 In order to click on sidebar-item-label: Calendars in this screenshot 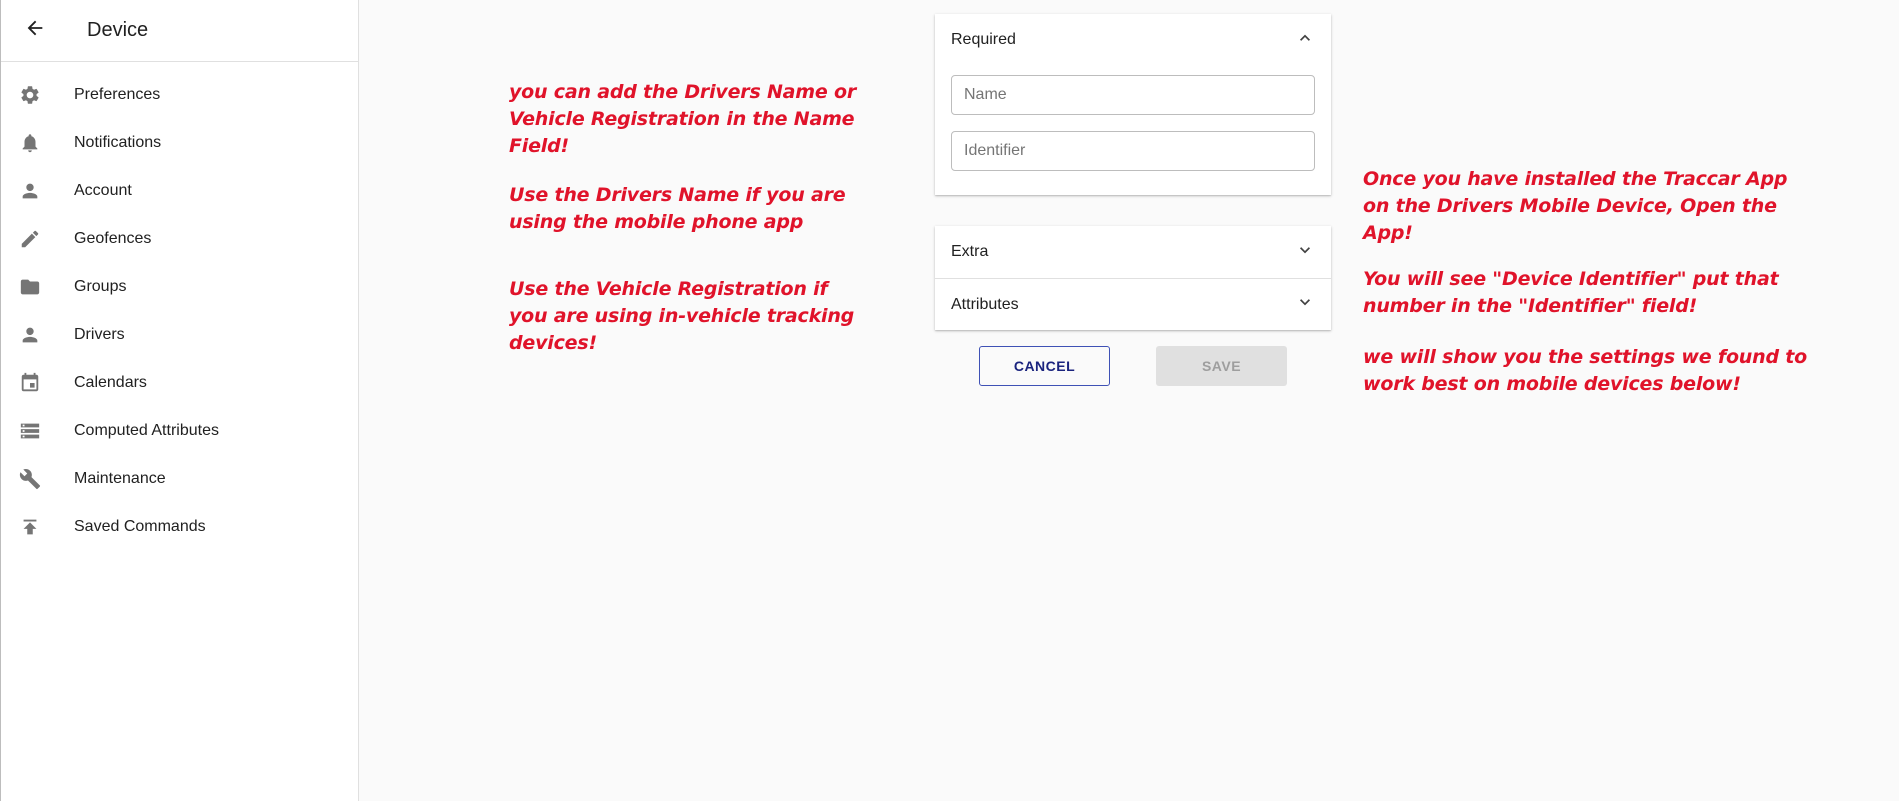, I will do `click(110, 382)`.